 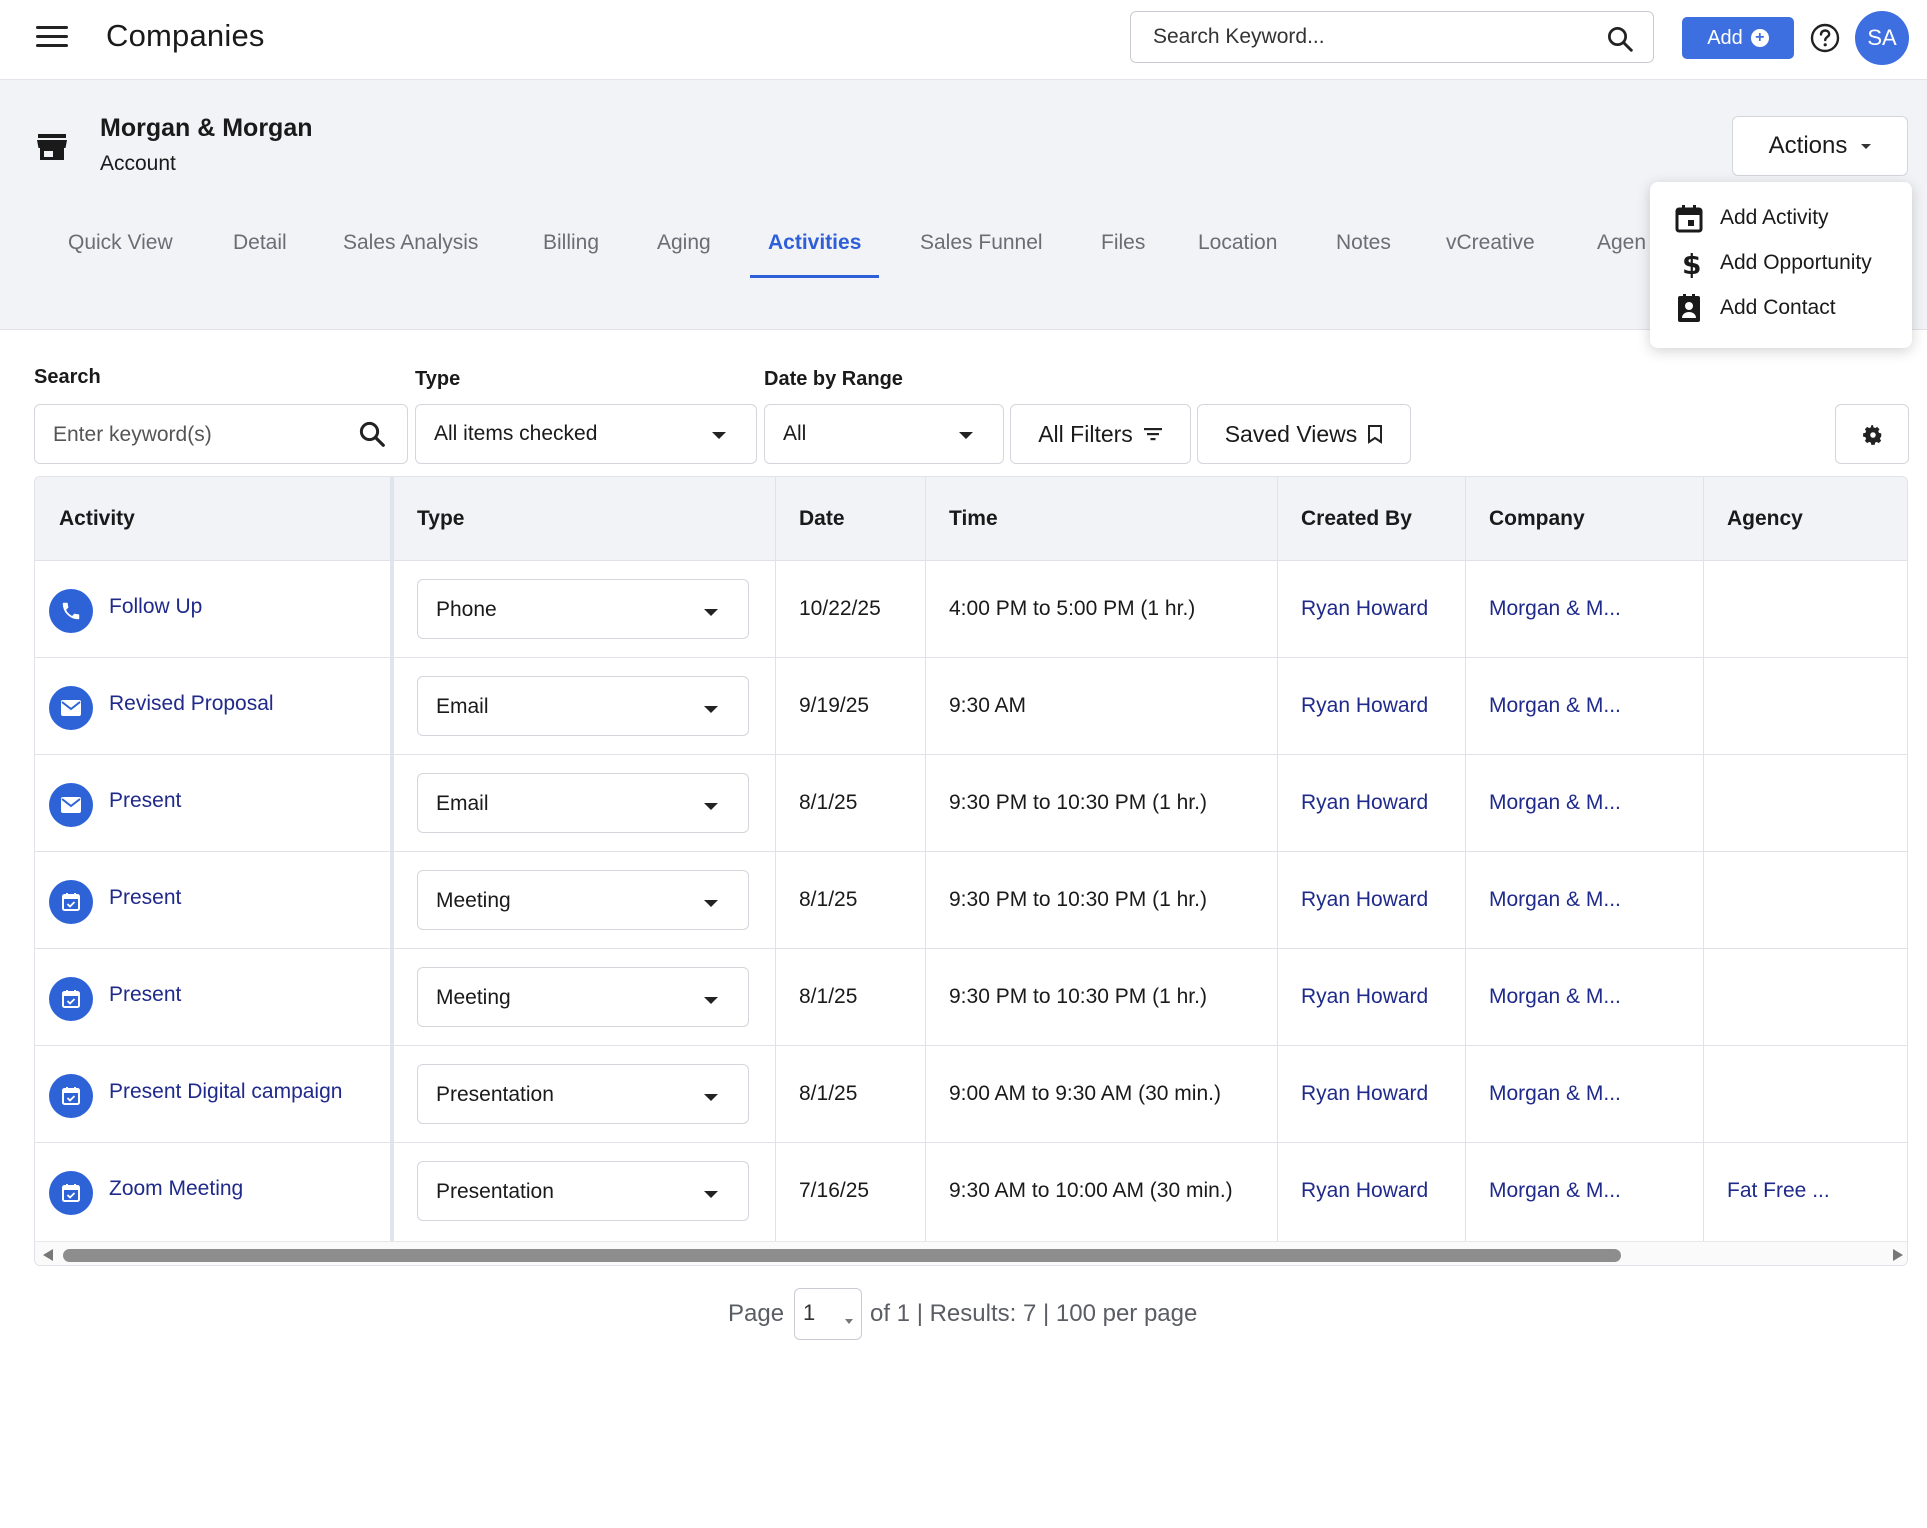 I want to click on scrollbar-thumb, so click(x=842, y=1255).